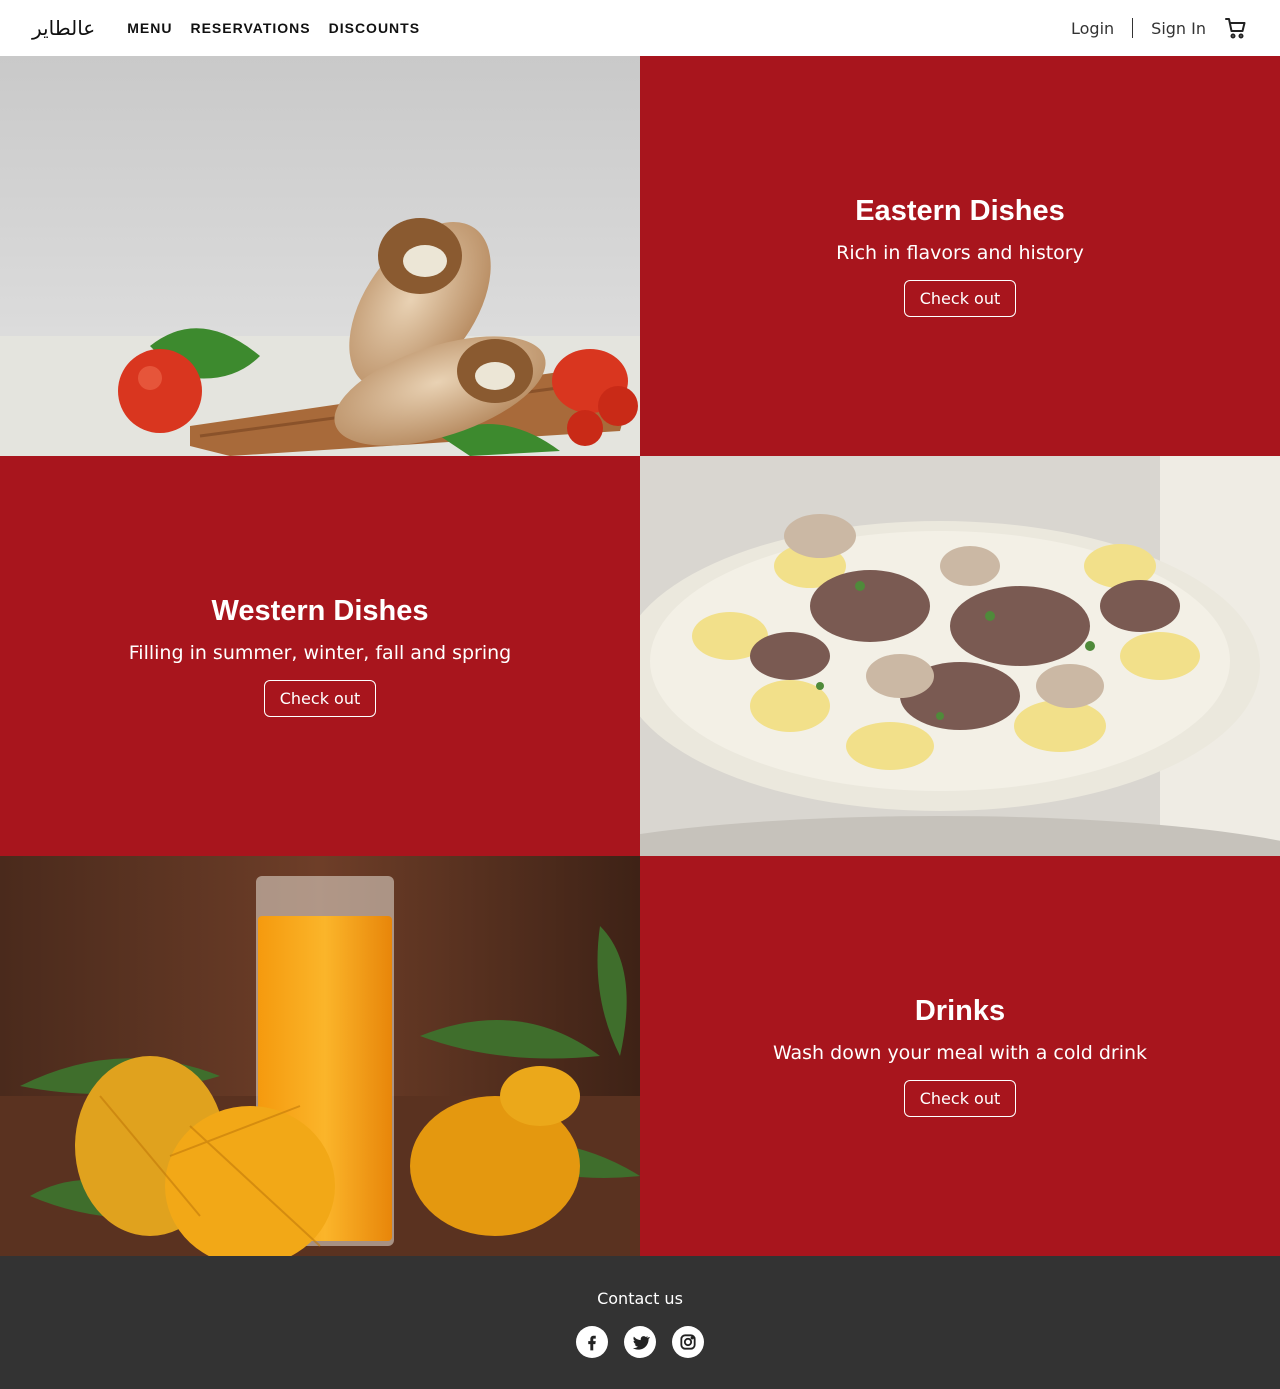 The image size is (1280, 1389). I want to click on main-nav: MENU RESERVATIONS DISCOUNTS, so click(273, 28).